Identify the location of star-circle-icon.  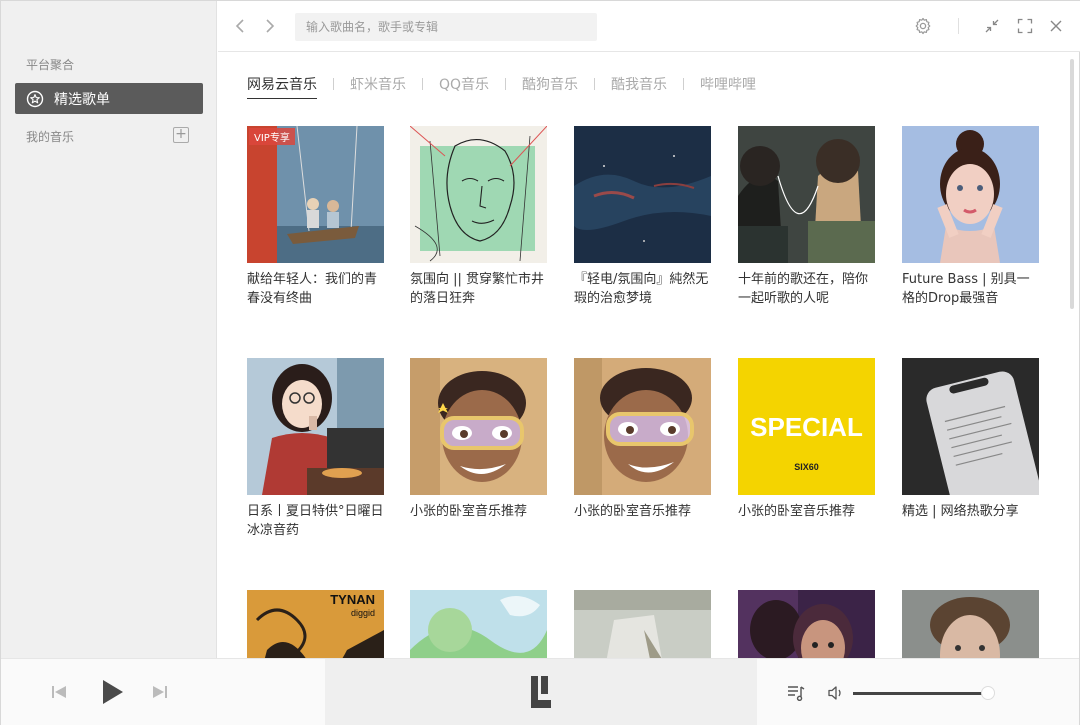
(35, 99).